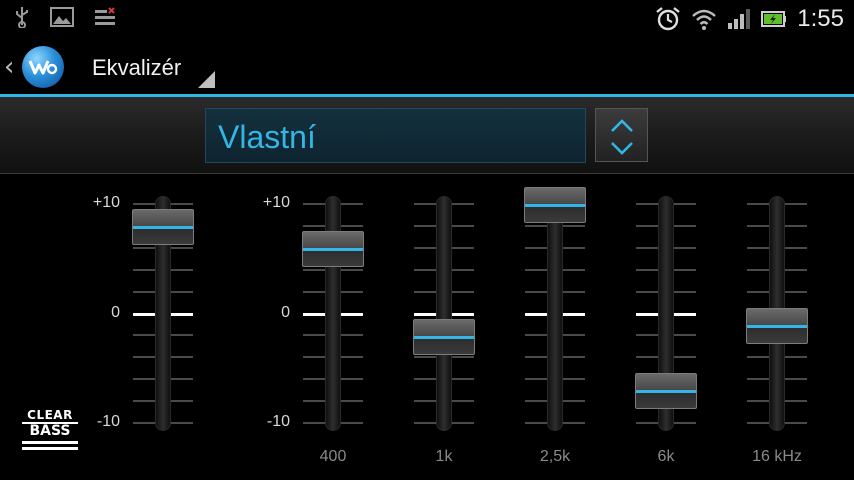 This screenshot has width=854, height=480. I want to click on clear-bass-db-label: +10, so click(106, 202).